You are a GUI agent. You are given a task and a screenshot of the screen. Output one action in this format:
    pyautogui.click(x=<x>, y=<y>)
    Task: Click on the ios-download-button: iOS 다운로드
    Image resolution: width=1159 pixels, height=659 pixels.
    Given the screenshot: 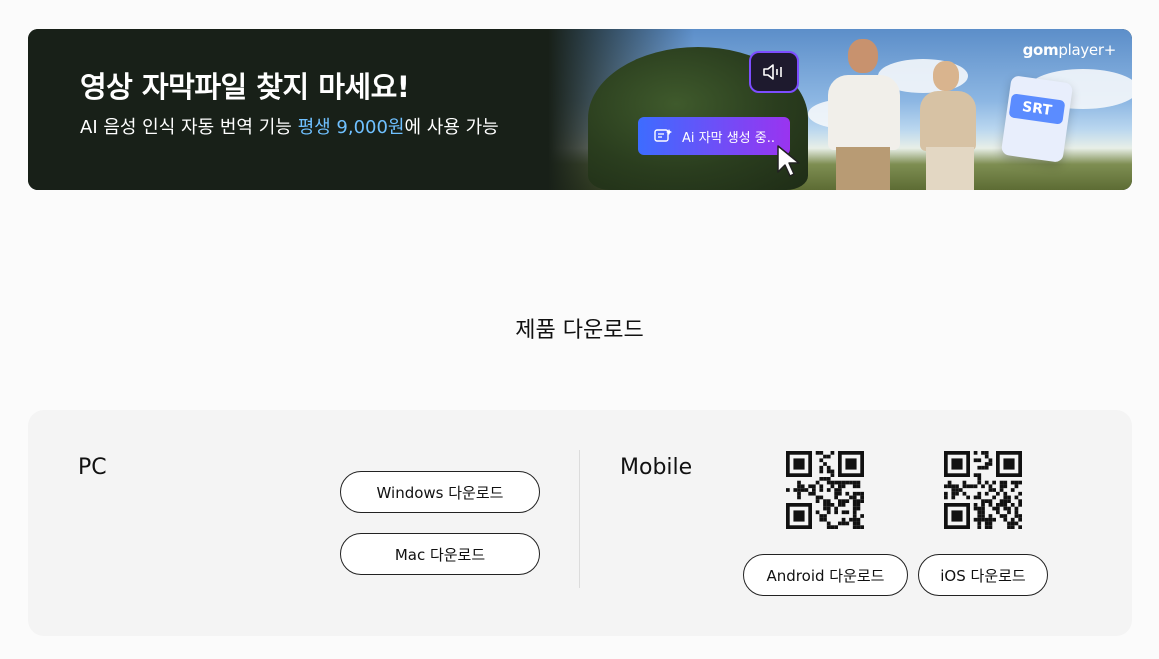 What is the action you would take?
    pyautogui.click(x=983, y=575)
    